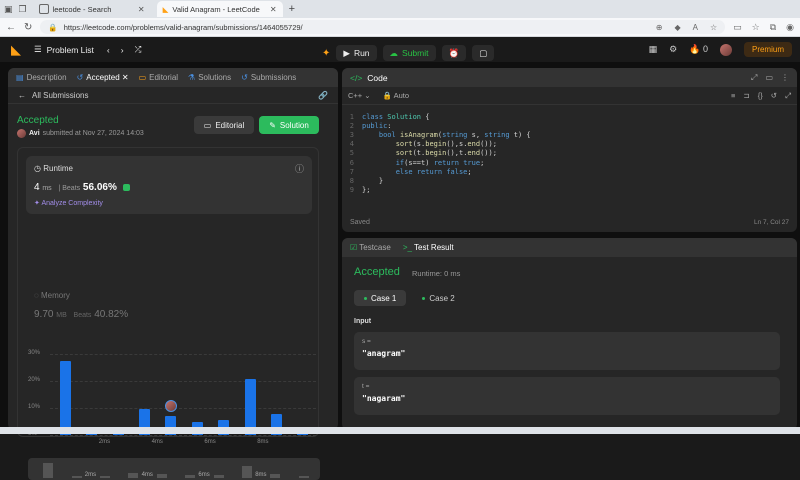 This screenshot has width=800, height=480. I want to click on mini-tick-label: 4ms, so click(147, 475).